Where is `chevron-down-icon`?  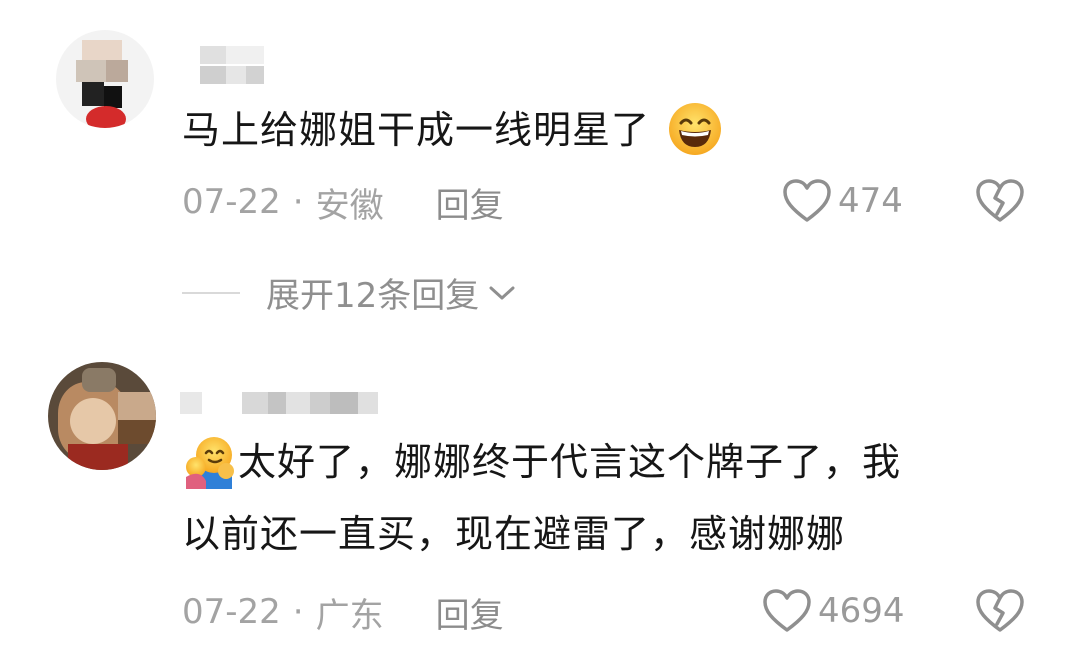
chevron-down-icon is located at coordinates (502, 292).